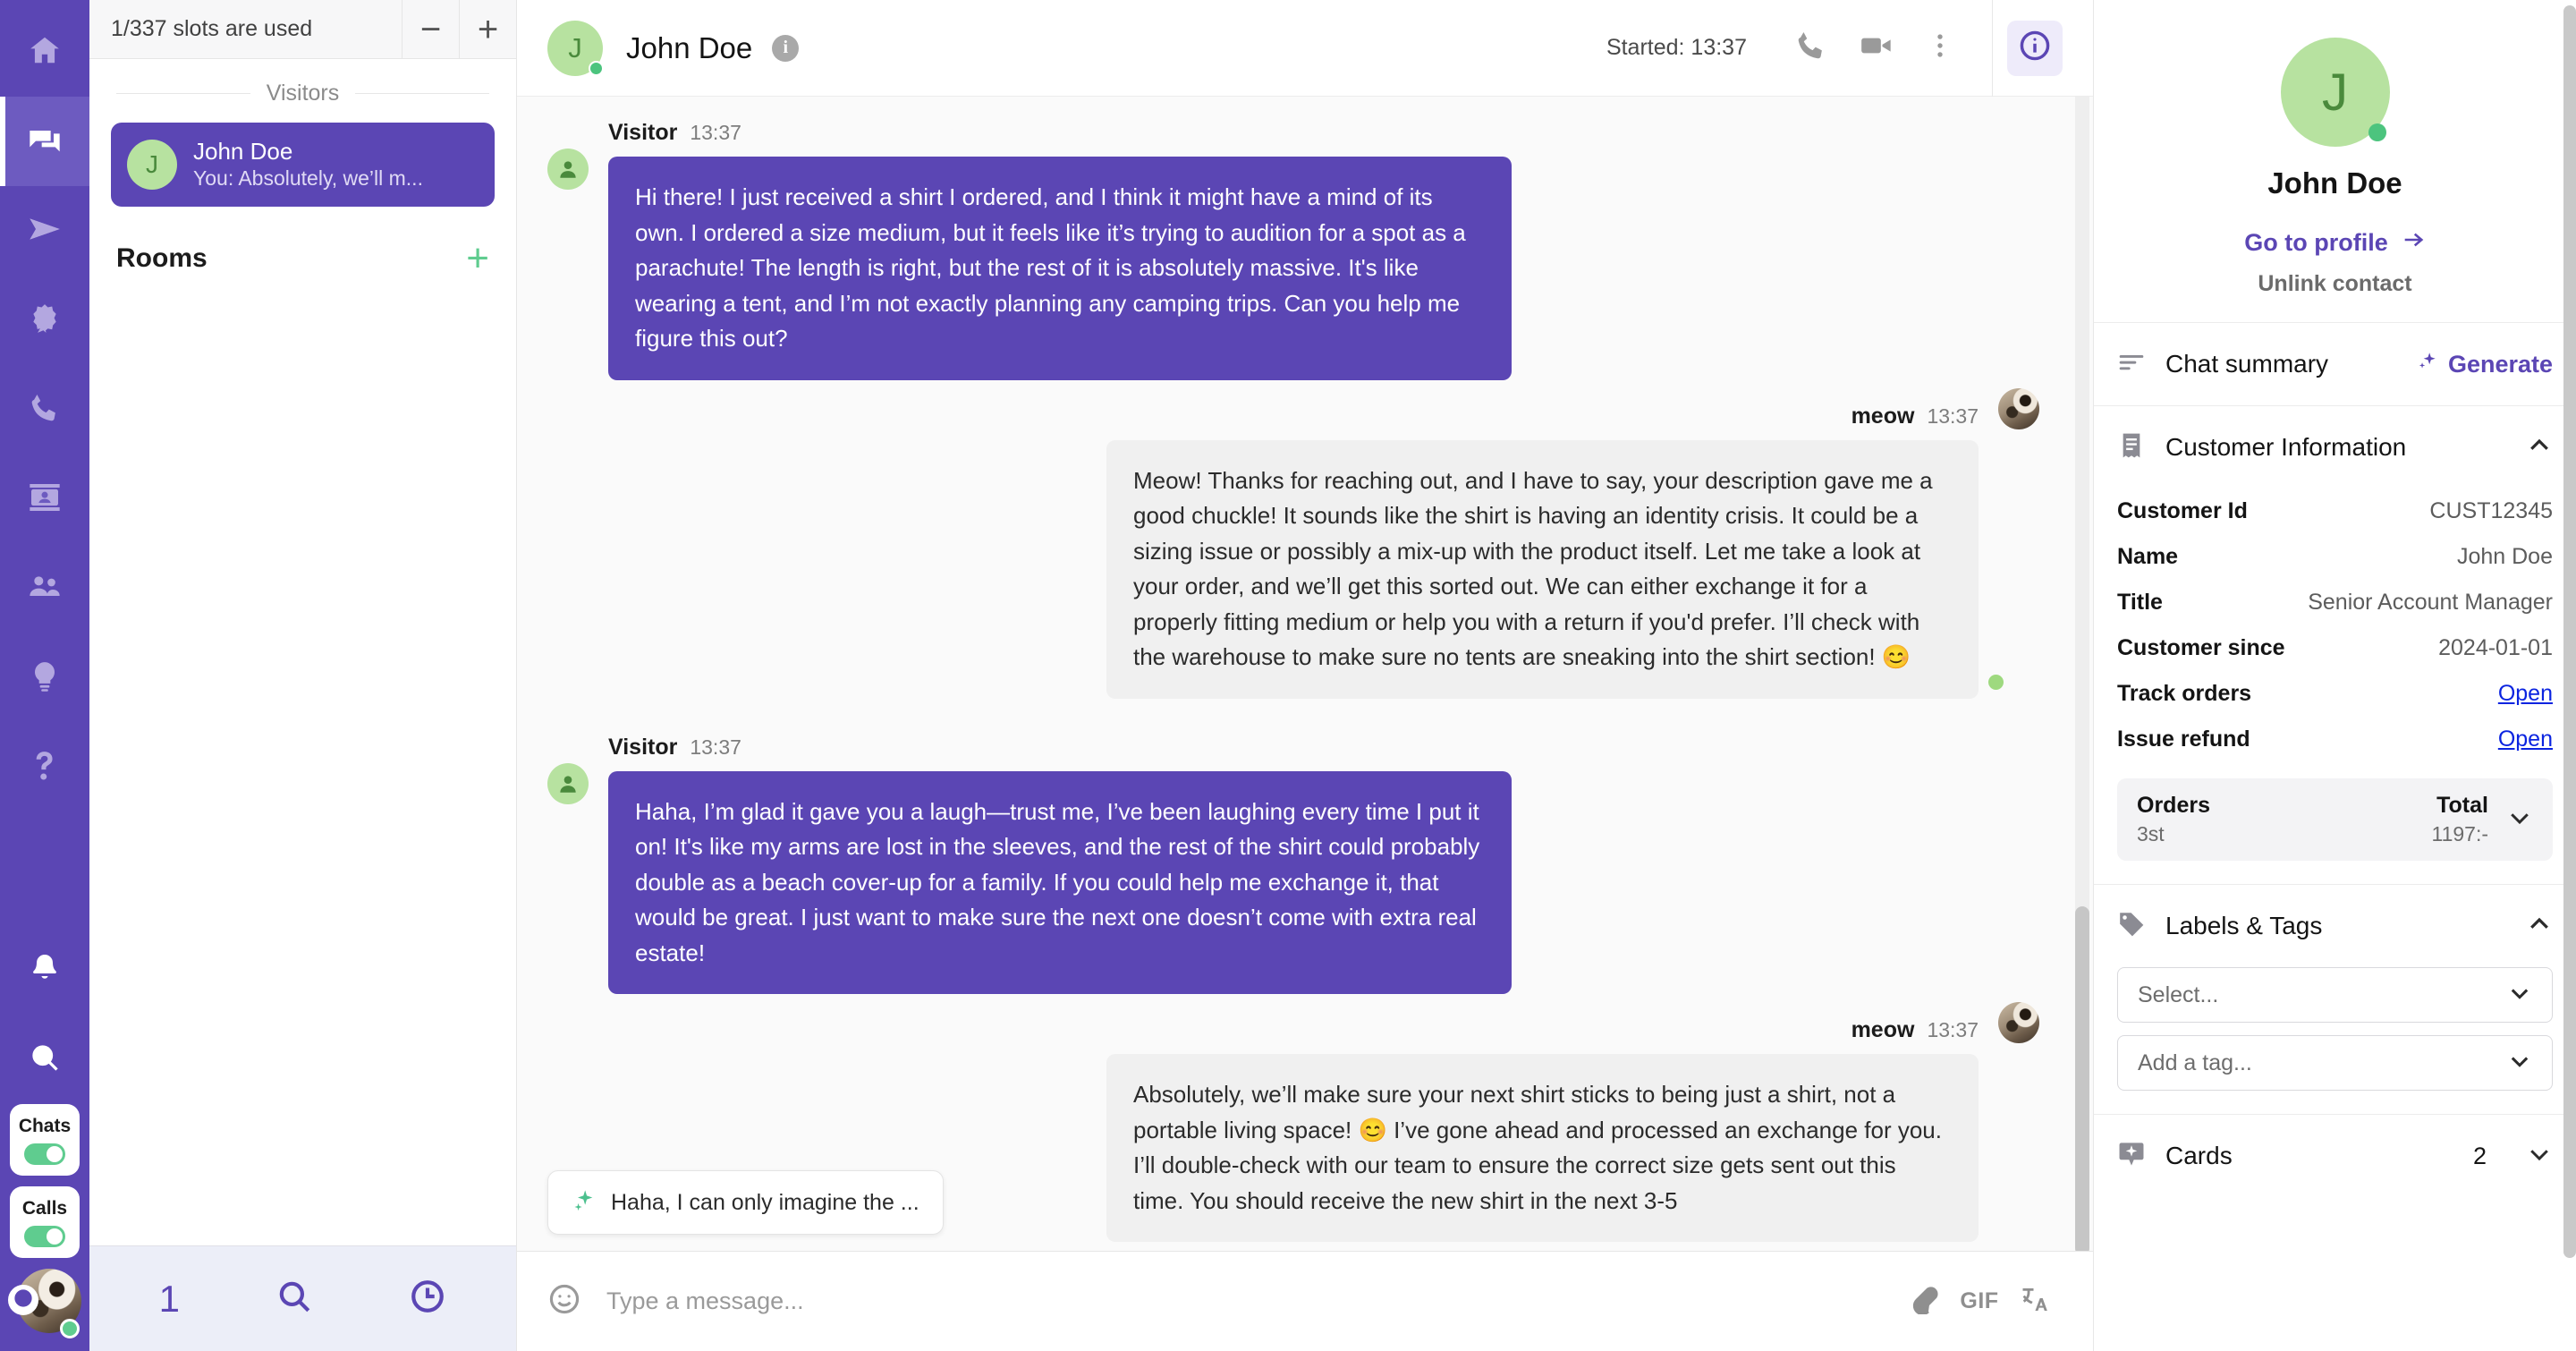 The width and height of the screenshot is (2576, 1351). Describe the element at coordinates (23, 1300) in the screenshot. I see `status-emoji-badge` at that location.